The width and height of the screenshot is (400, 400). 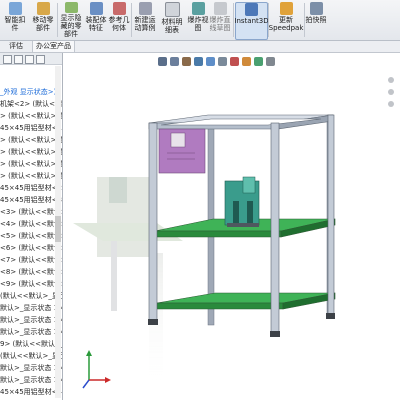 I want to click on bottom-shelf, so click(x=246, y=301).